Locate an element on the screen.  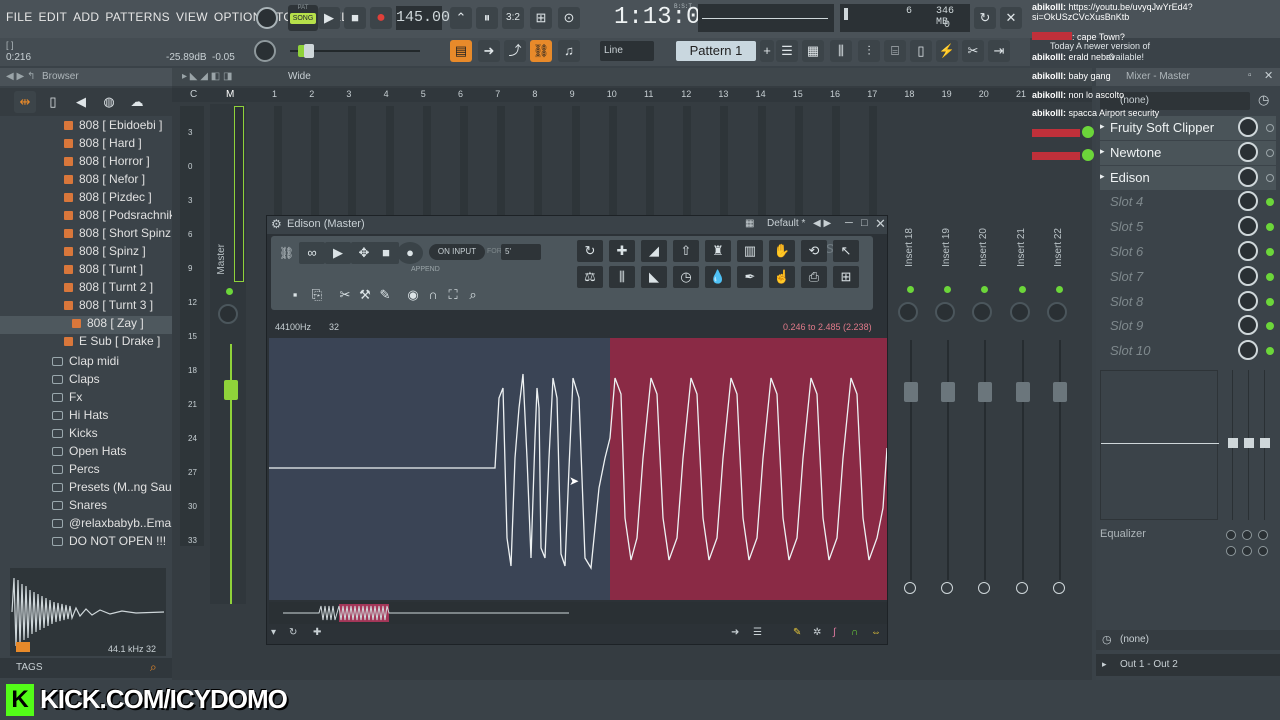
master-led is located at coordinates (229, 291).